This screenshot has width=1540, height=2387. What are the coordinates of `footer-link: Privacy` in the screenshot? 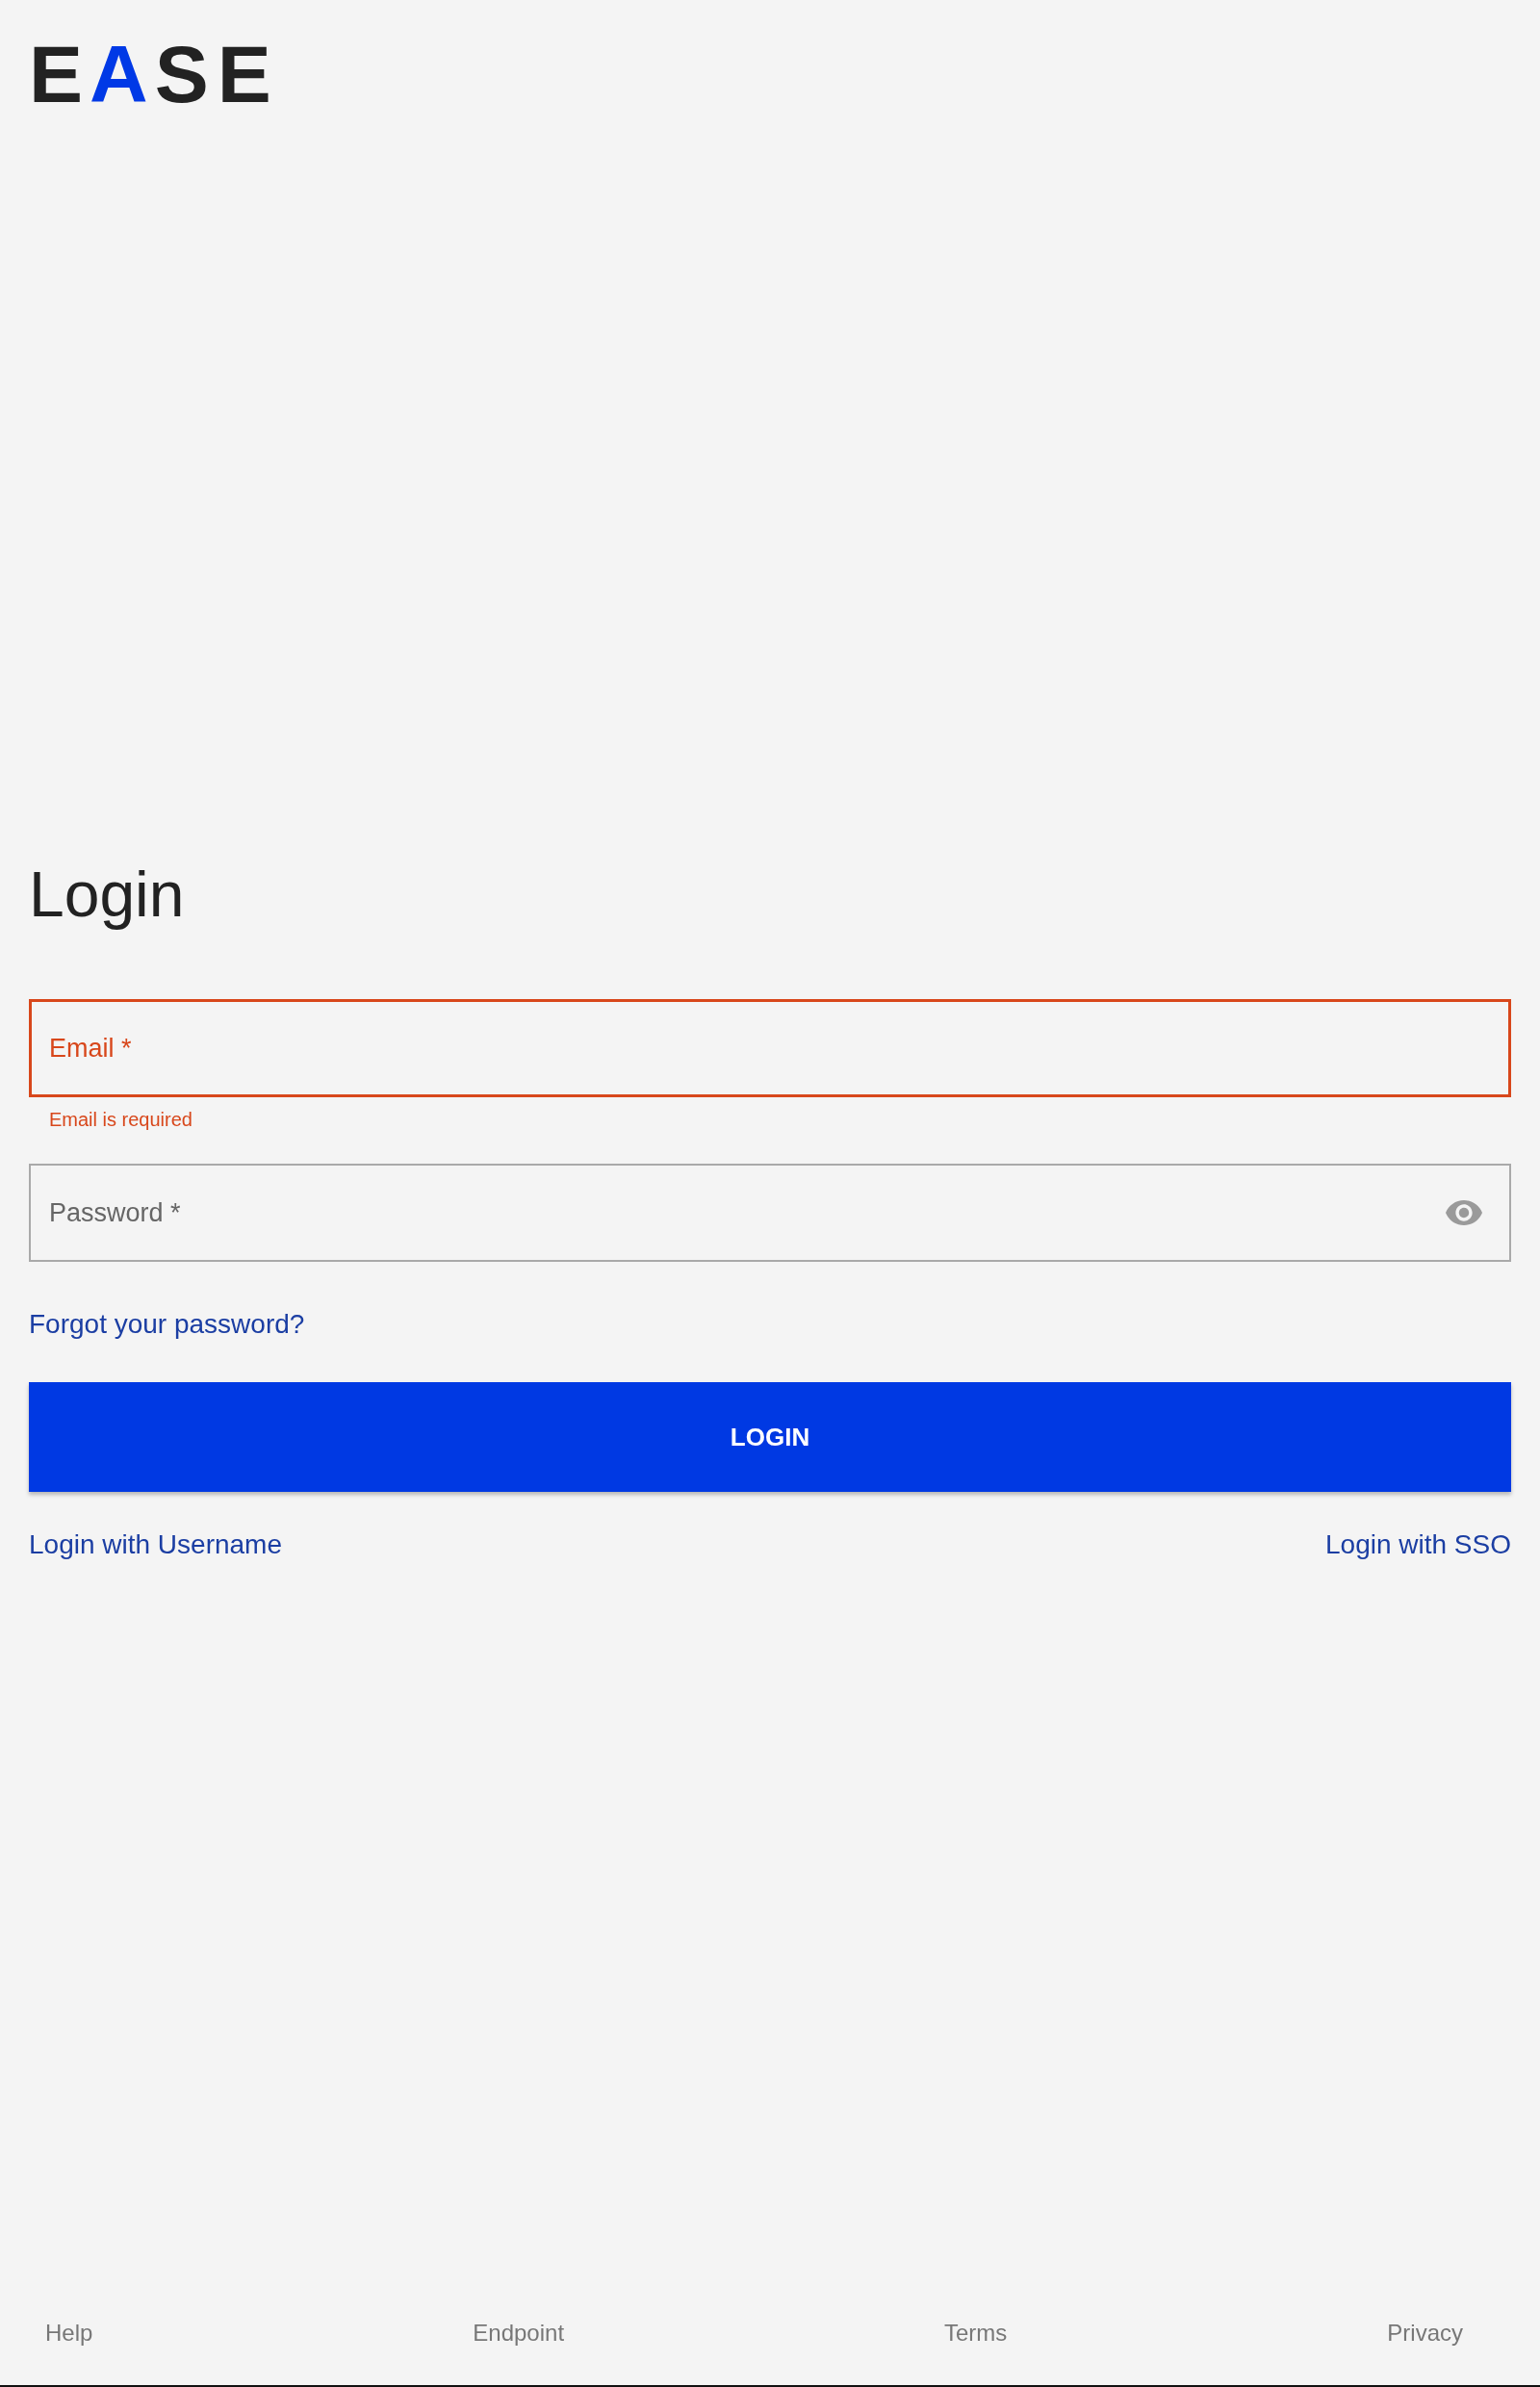 It's located at (1425, 2333).